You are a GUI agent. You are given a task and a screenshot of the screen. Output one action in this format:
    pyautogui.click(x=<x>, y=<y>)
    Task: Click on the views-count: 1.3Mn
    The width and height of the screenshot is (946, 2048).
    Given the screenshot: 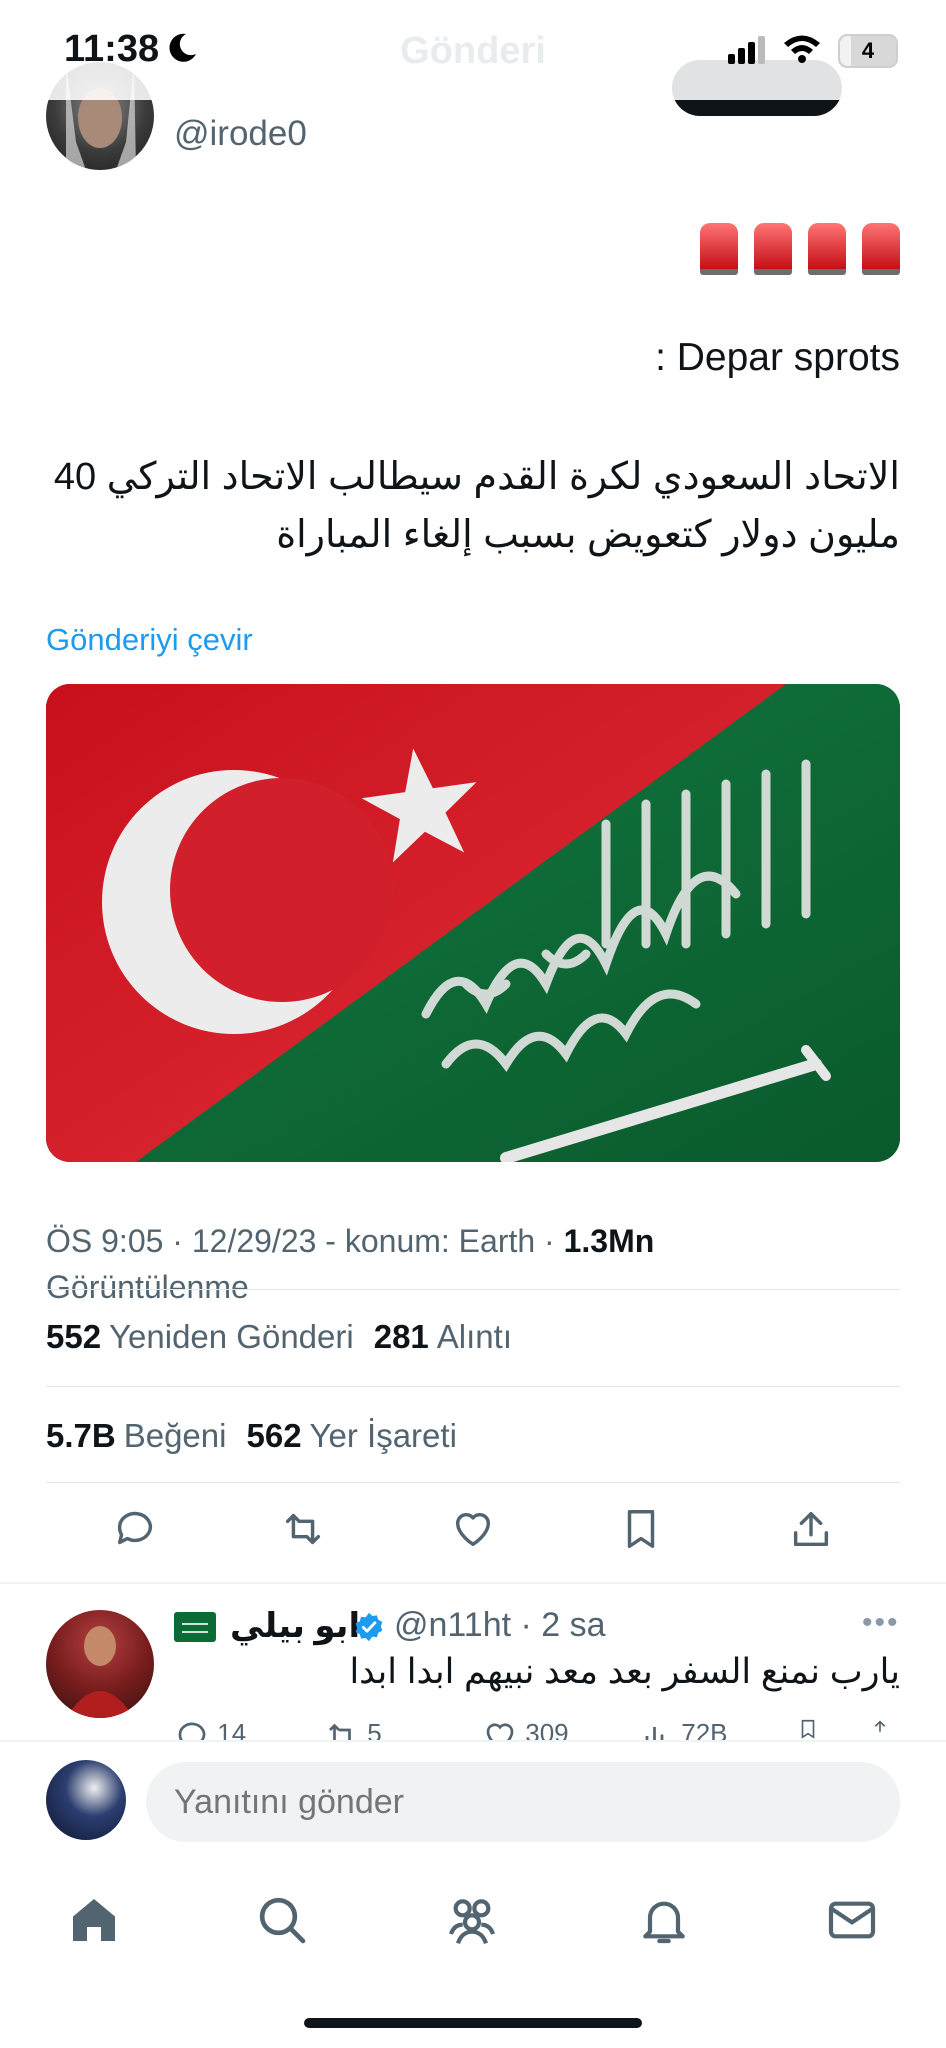 What is the action you would take?
    pyautogui.click(x=609, y=1241)
    